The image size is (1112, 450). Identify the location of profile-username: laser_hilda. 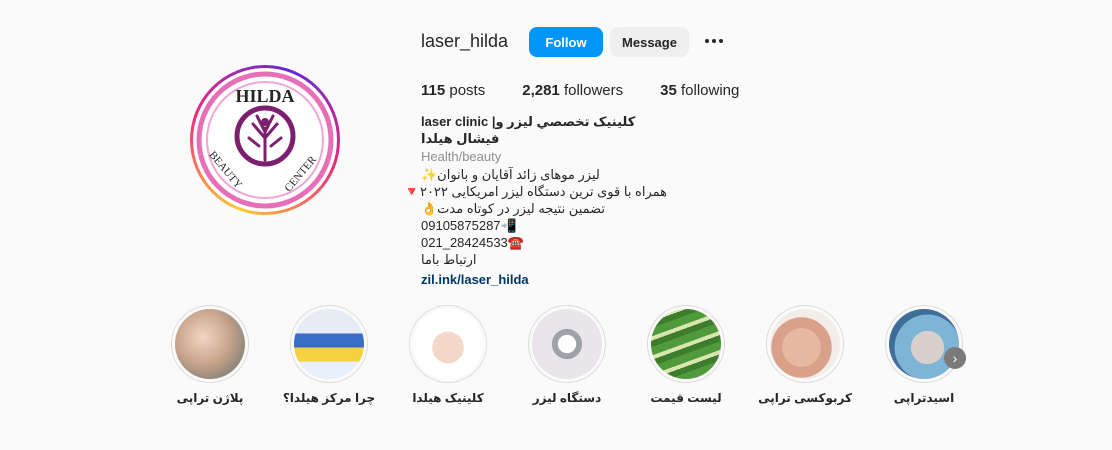
(465, 41).